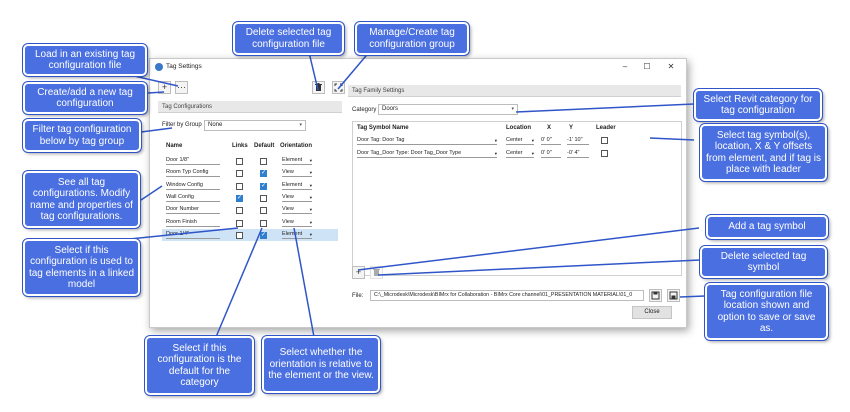 This screenshot has width=850, height=412. What do you see at coordinates (518, 128) in the screenshot?
I see `col-location: Location` at bounding box center [518, 128].